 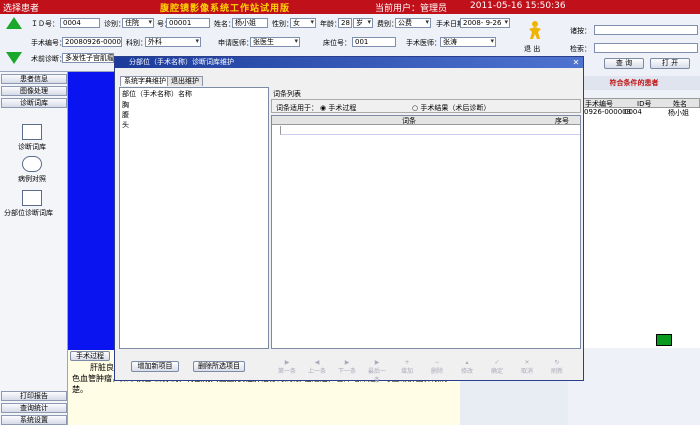 What do you see at coordinates (411, 9) in the screenshot?
I see `current-user: 当前用户：管理员` at bounding box center [411, 9].